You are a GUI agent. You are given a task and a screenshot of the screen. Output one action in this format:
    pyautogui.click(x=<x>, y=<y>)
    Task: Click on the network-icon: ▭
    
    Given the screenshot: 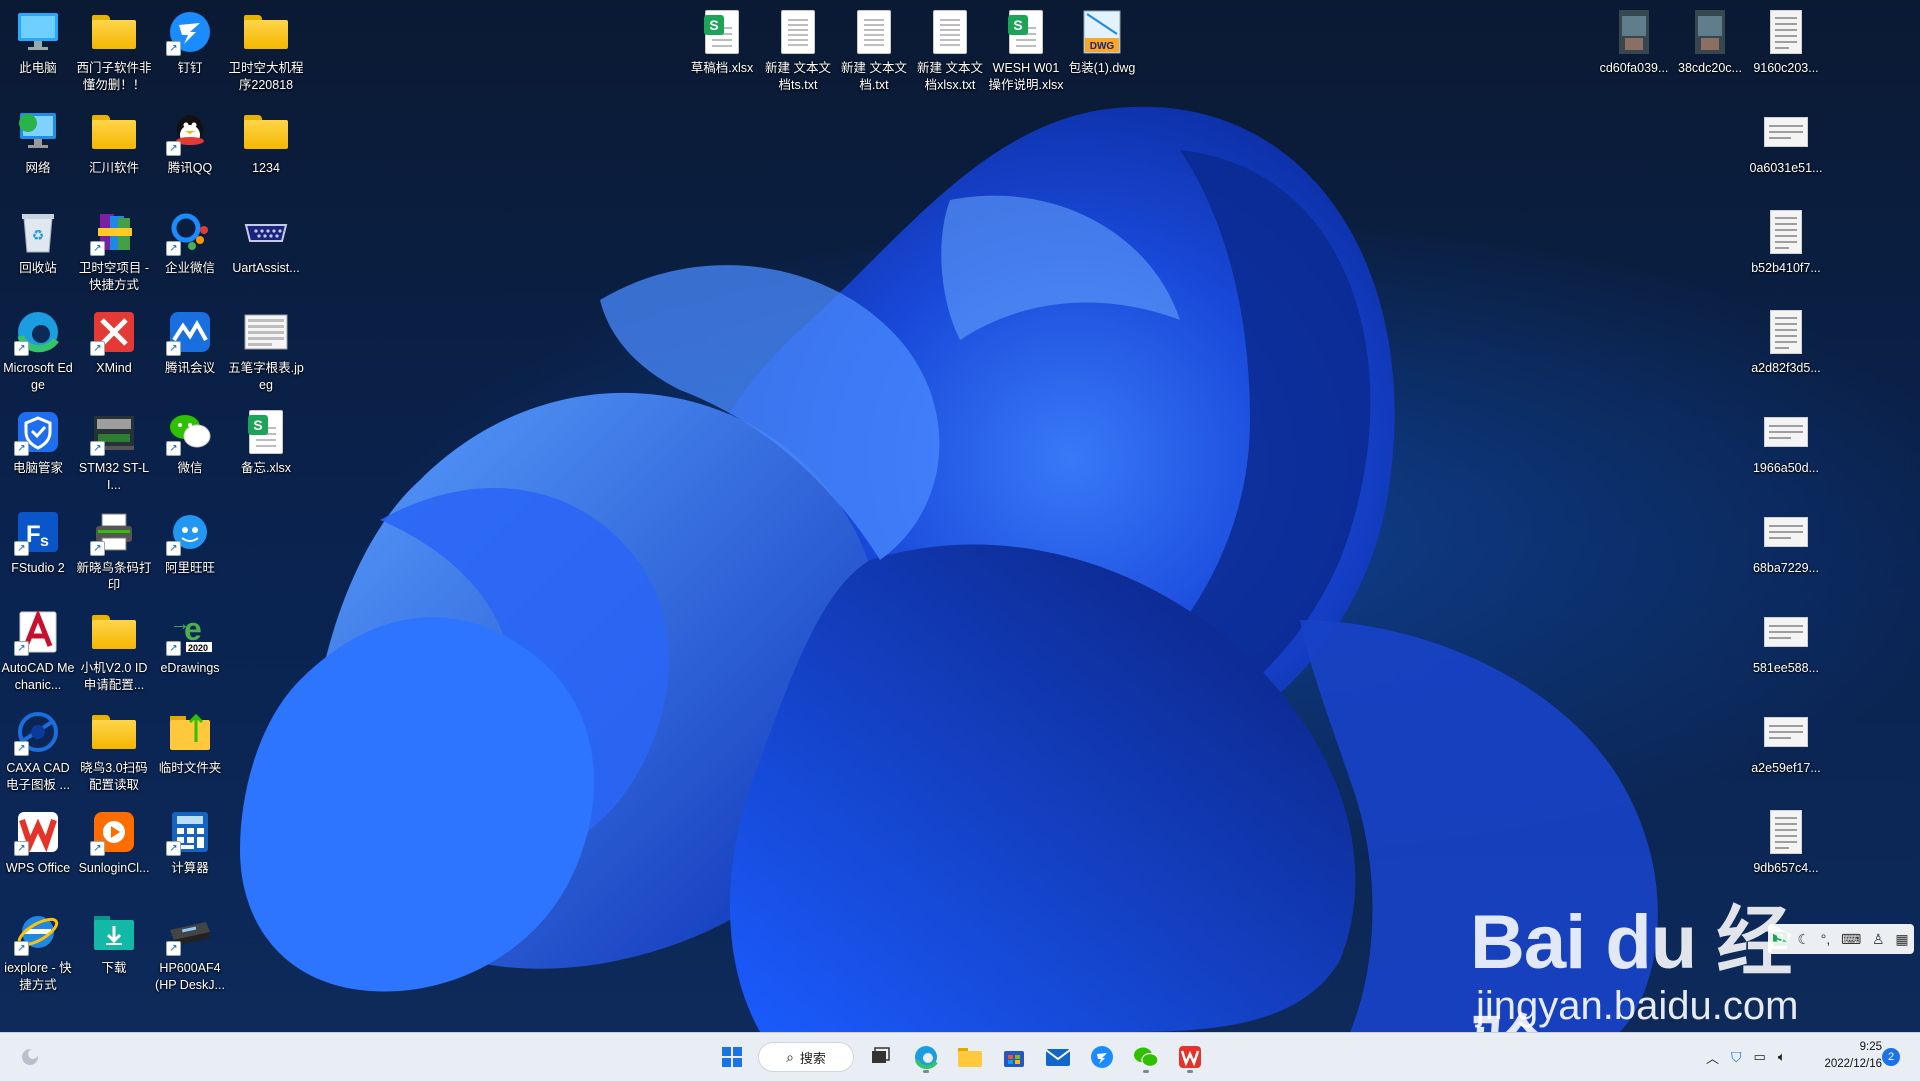 What is the action you would take?
    pyautogui.click(x=1760, y=1057)
    